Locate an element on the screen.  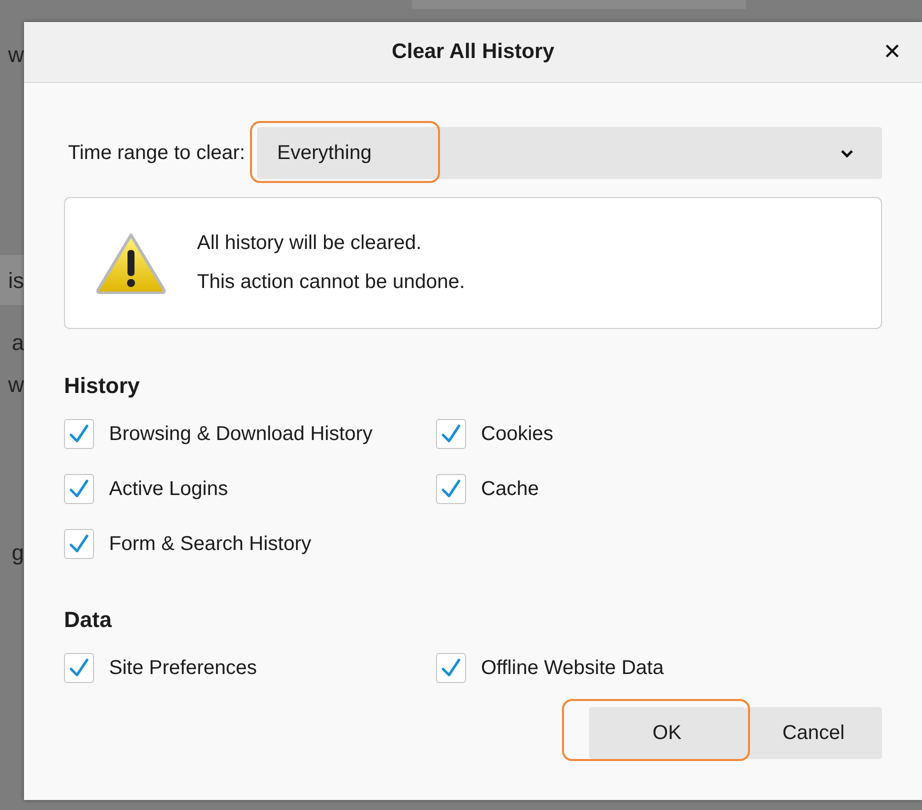
checkbox-label: Cookies is located at coordinates (517, 434).